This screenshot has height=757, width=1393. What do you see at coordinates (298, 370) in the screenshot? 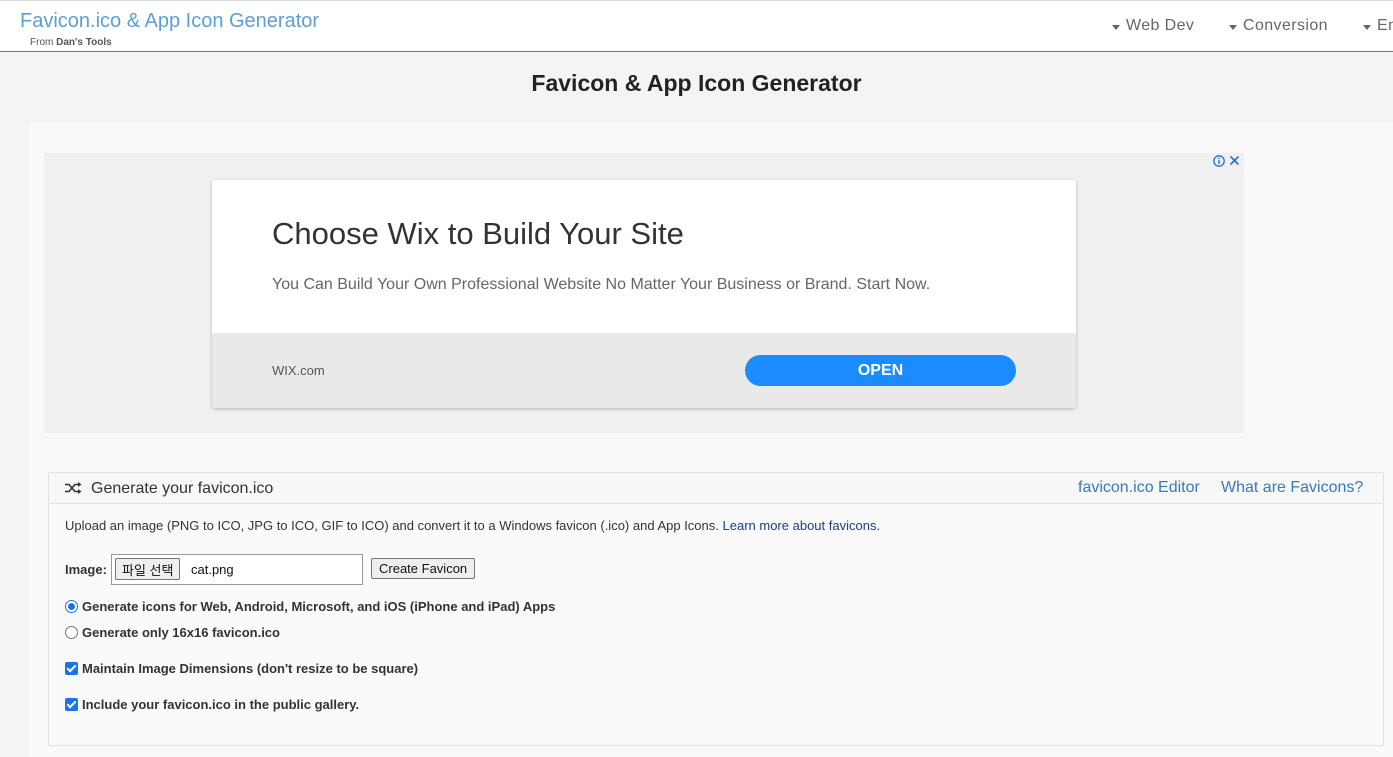
I see `ad-domain: WIX.com` at bounding box center [298, 370].